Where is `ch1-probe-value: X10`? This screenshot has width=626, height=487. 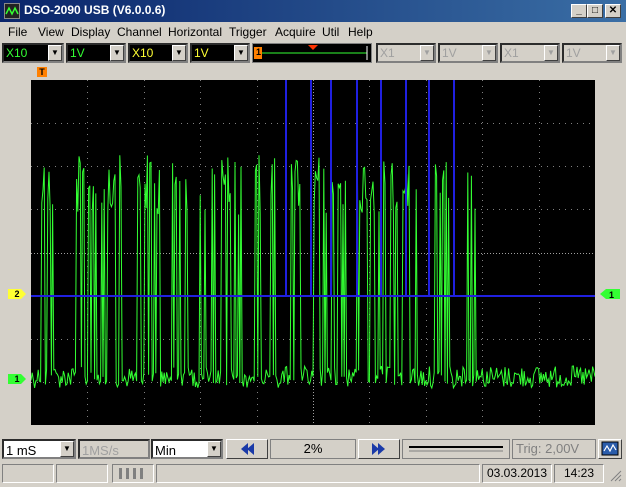
ch1-probe-value: X10 is located at coordinates (17, 53).